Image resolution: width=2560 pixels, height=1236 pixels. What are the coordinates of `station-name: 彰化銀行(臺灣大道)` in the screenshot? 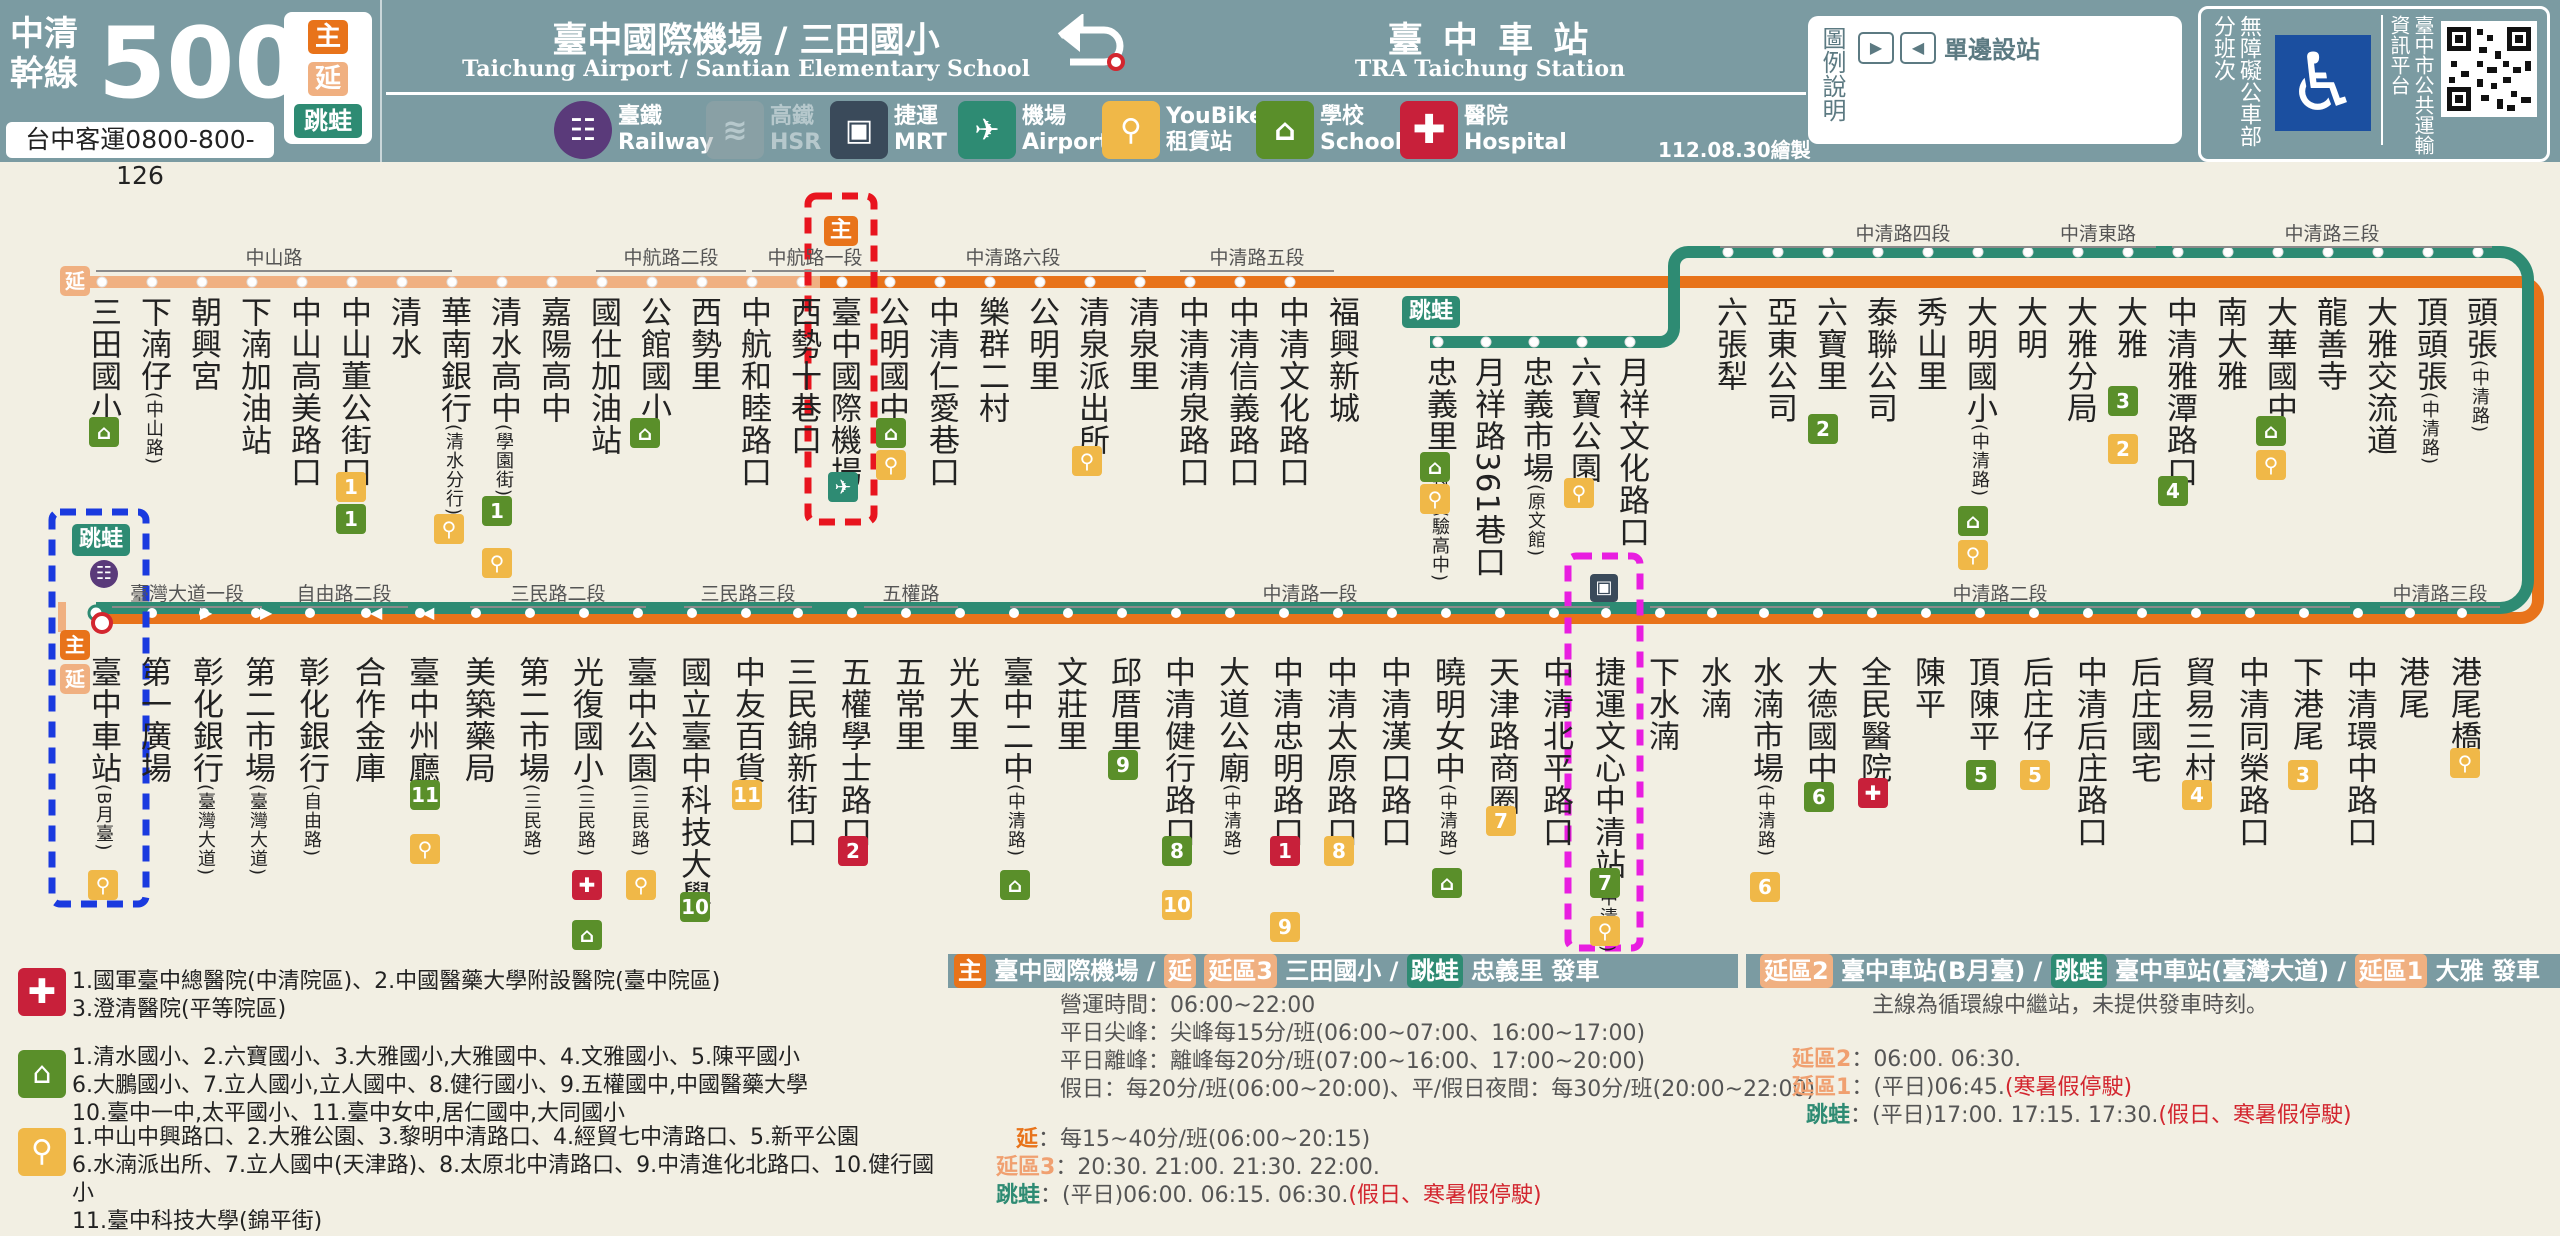 It's located at (205, 766).